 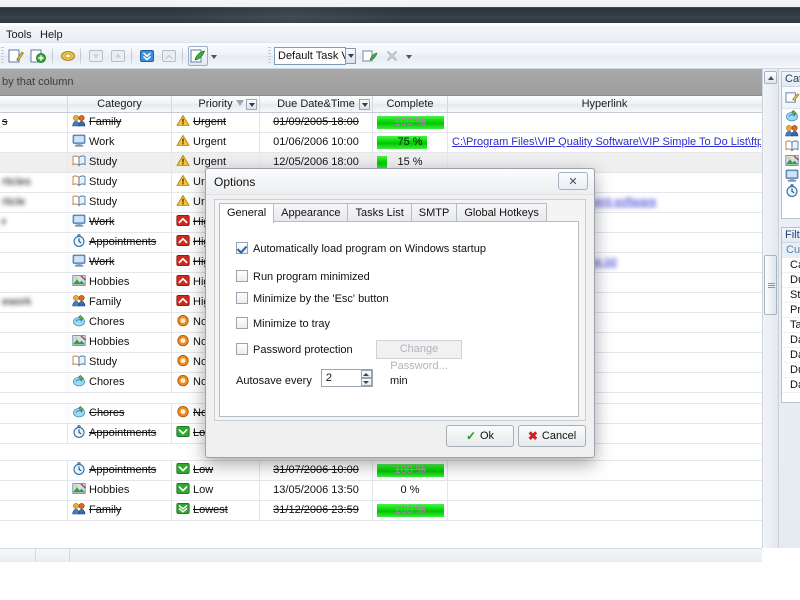 What do you see at coordinates (480, 436) in the screenshot?
I see `ok-button: ✓ Ok` at bounding box center [480, 436].